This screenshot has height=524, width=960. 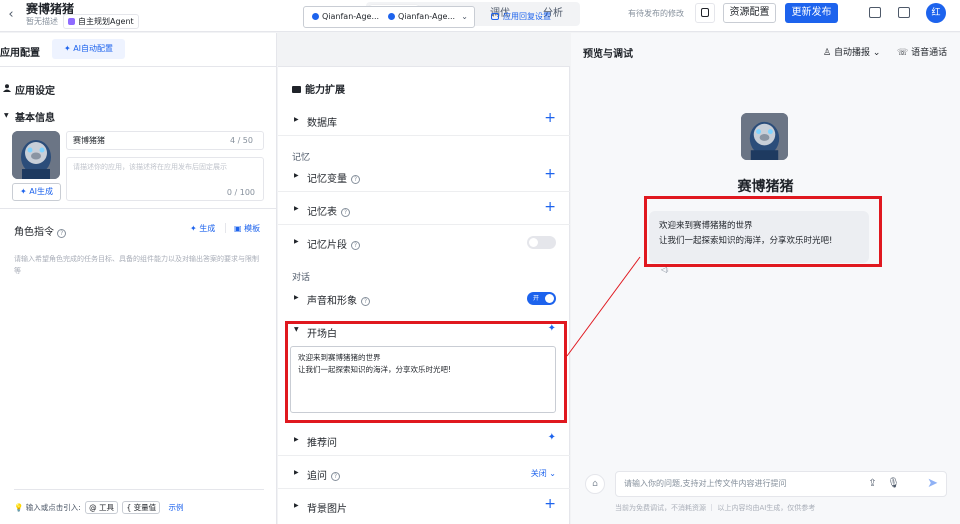 I want to click on role-instruction-label: 角色指令 ?, so click(x=40, y=230).